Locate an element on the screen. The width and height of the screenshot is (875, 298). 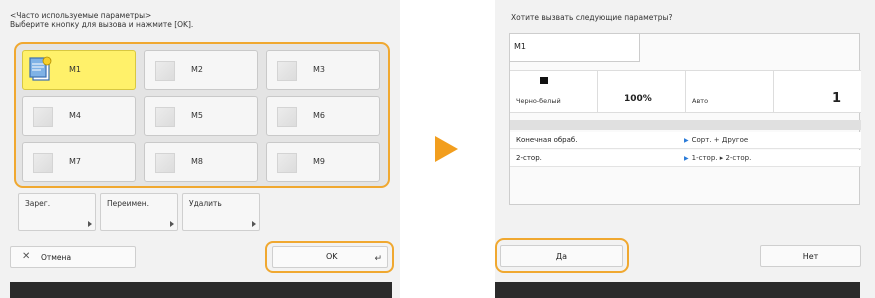
close-icon: ✕ is located at coordinates (26, 256).